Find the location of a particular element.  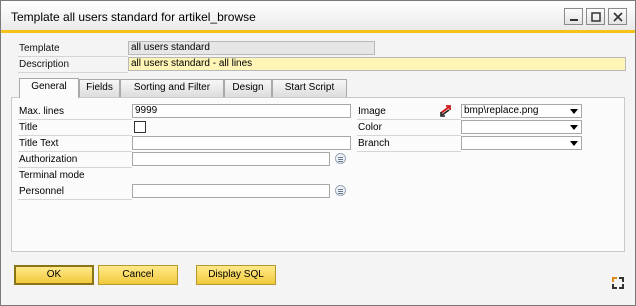

max-lines-input: 9999 is located at coordinates (241, 111).